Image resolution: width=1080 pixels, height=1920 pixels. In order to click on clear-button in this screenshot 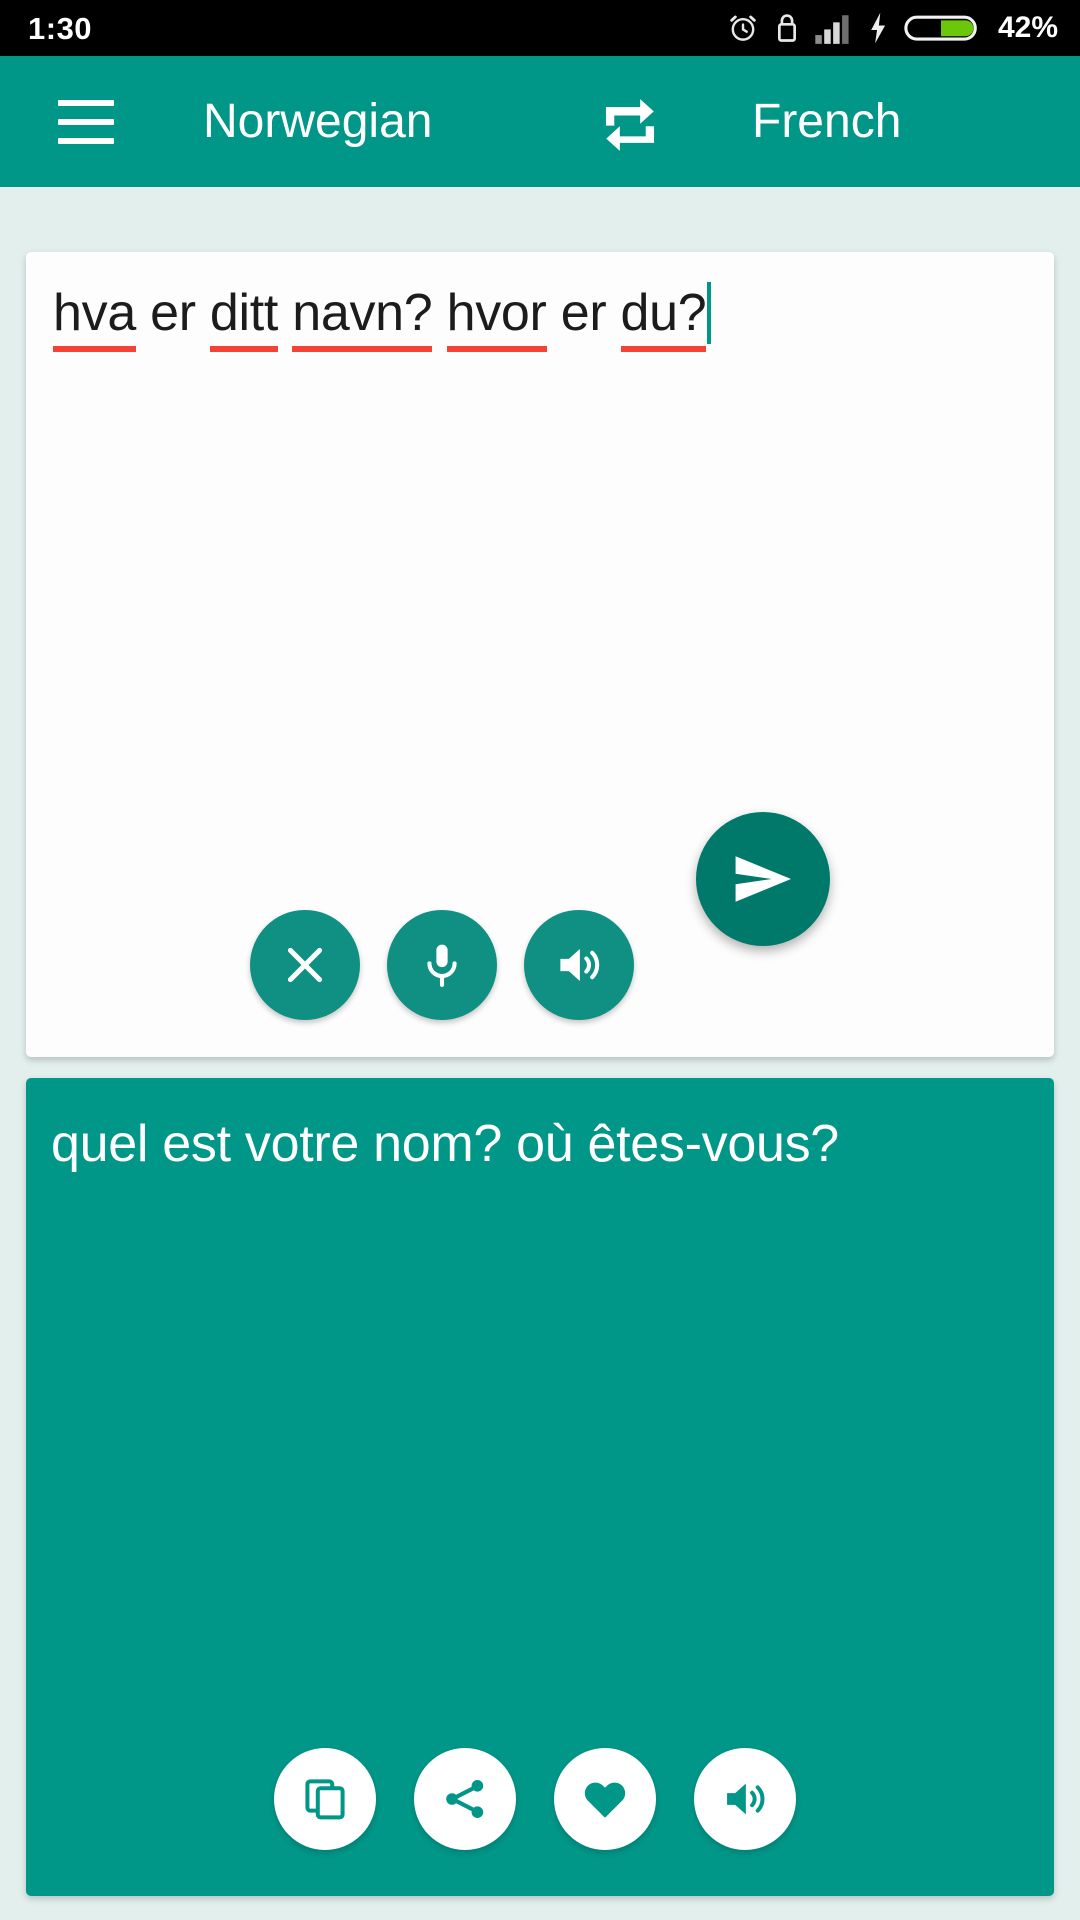, I will do `click(305, 965)`.